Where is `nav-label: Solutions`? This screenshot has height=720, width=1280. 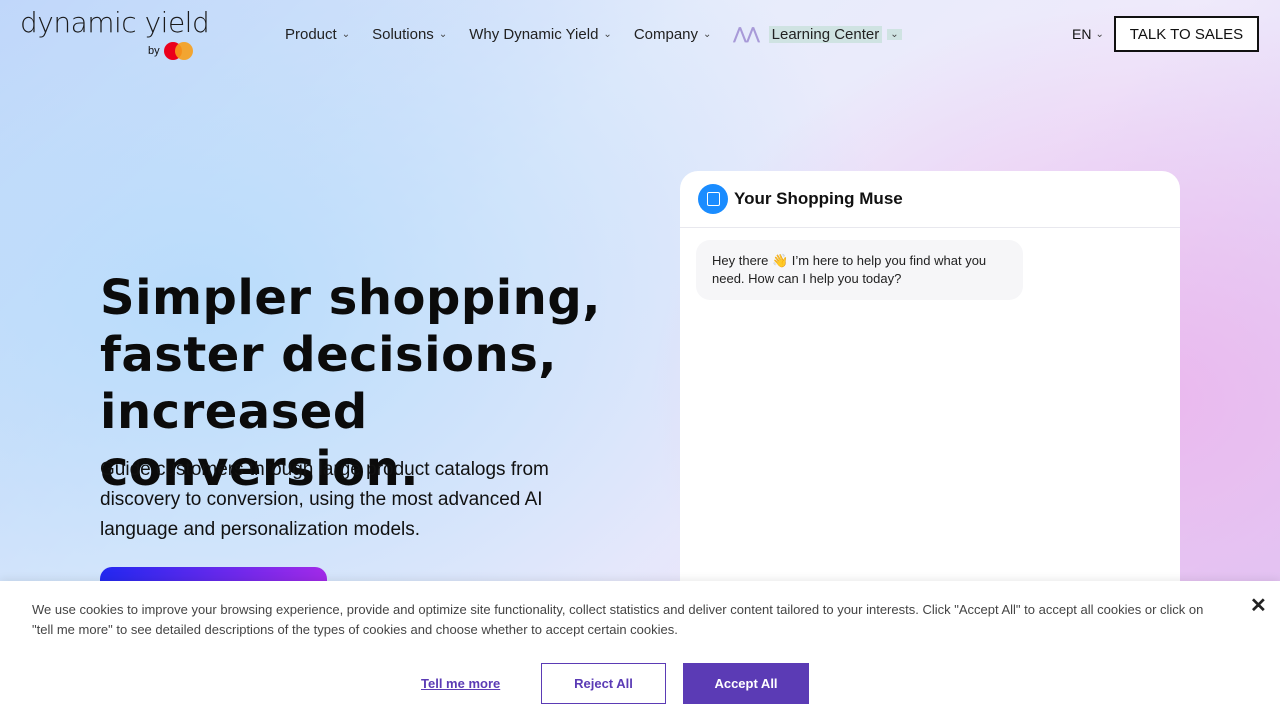
nav-label: Solutions is located at coordinates (403, 34).